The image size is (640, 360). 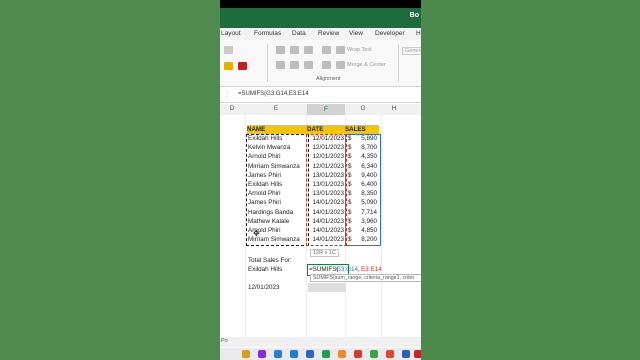 What do you see at coordinates (356, 33) in the screenshot?
I see `tab-view: View` at bounding box center [356, 33].